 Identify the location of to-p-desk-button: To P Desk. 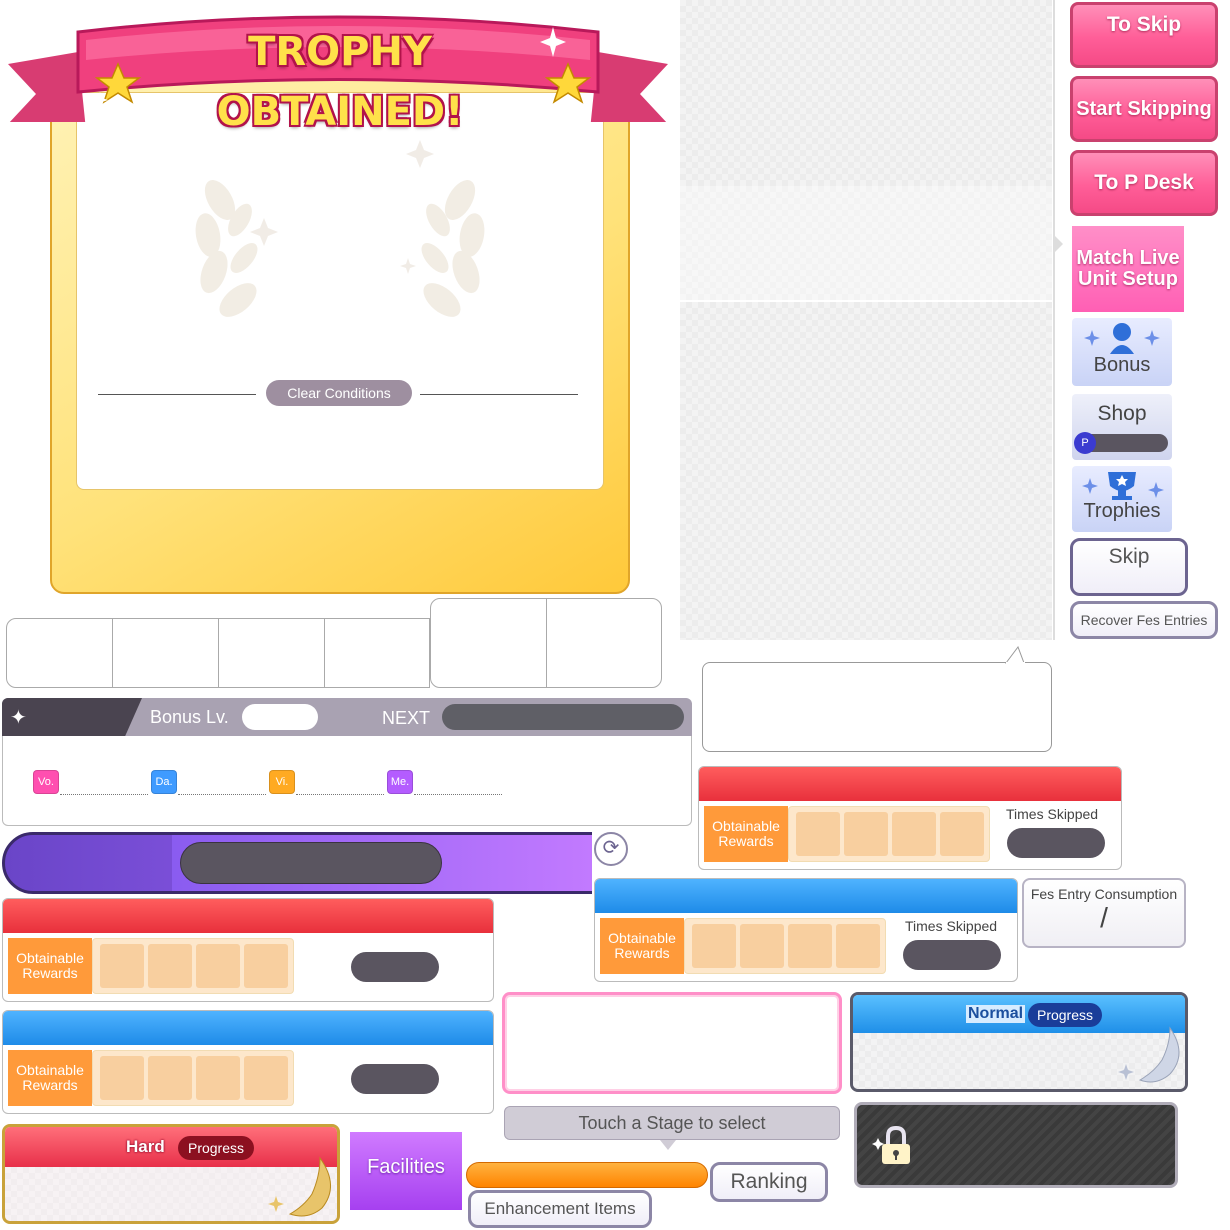
(1144, 183).